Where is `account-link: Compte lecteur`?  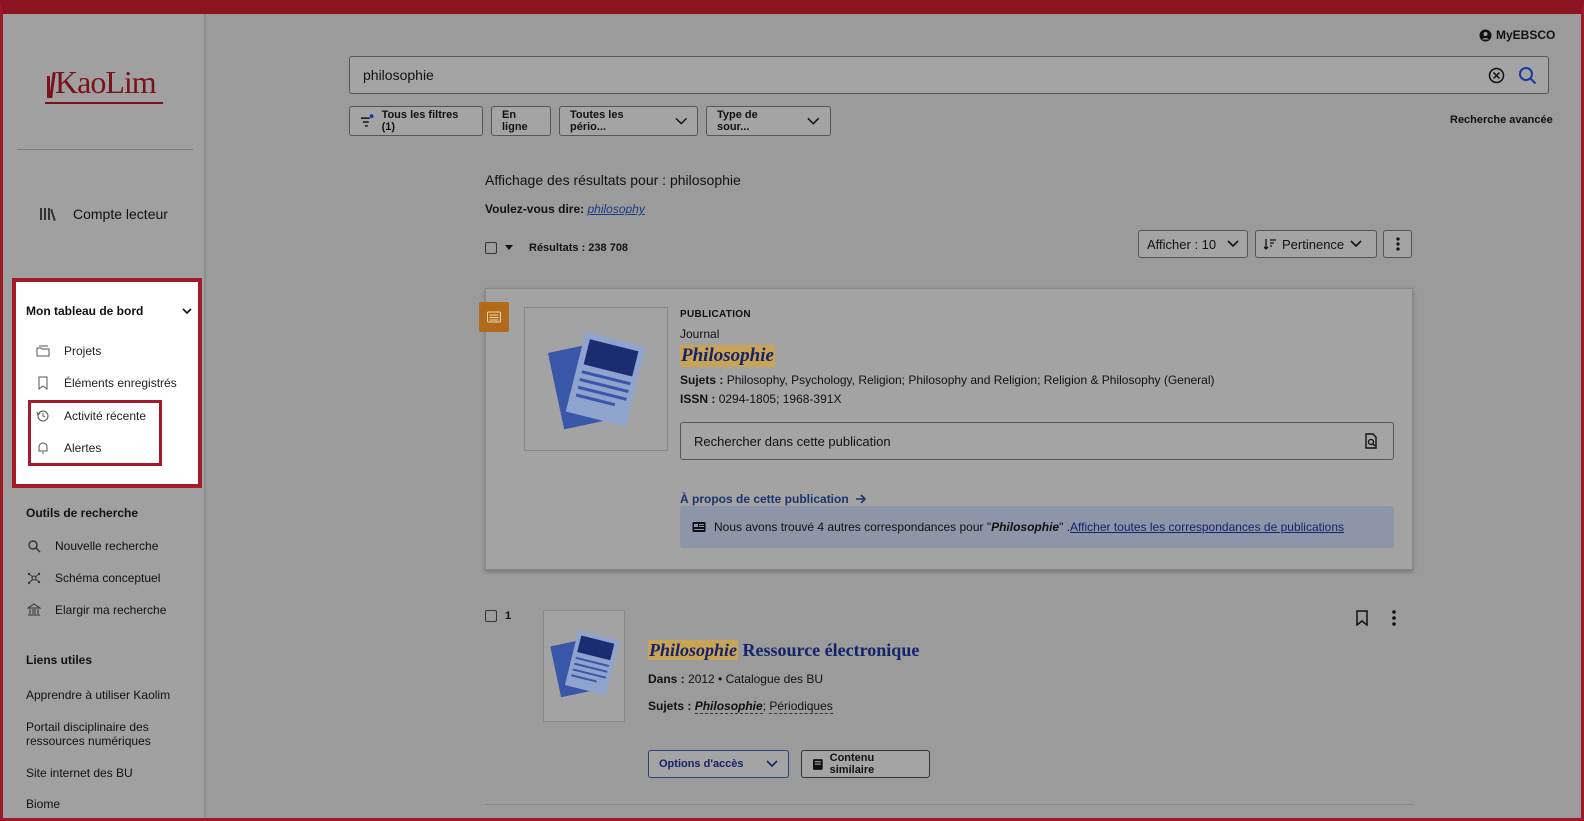
account-link: Compte lecteur is located at coordinates (103, 214).